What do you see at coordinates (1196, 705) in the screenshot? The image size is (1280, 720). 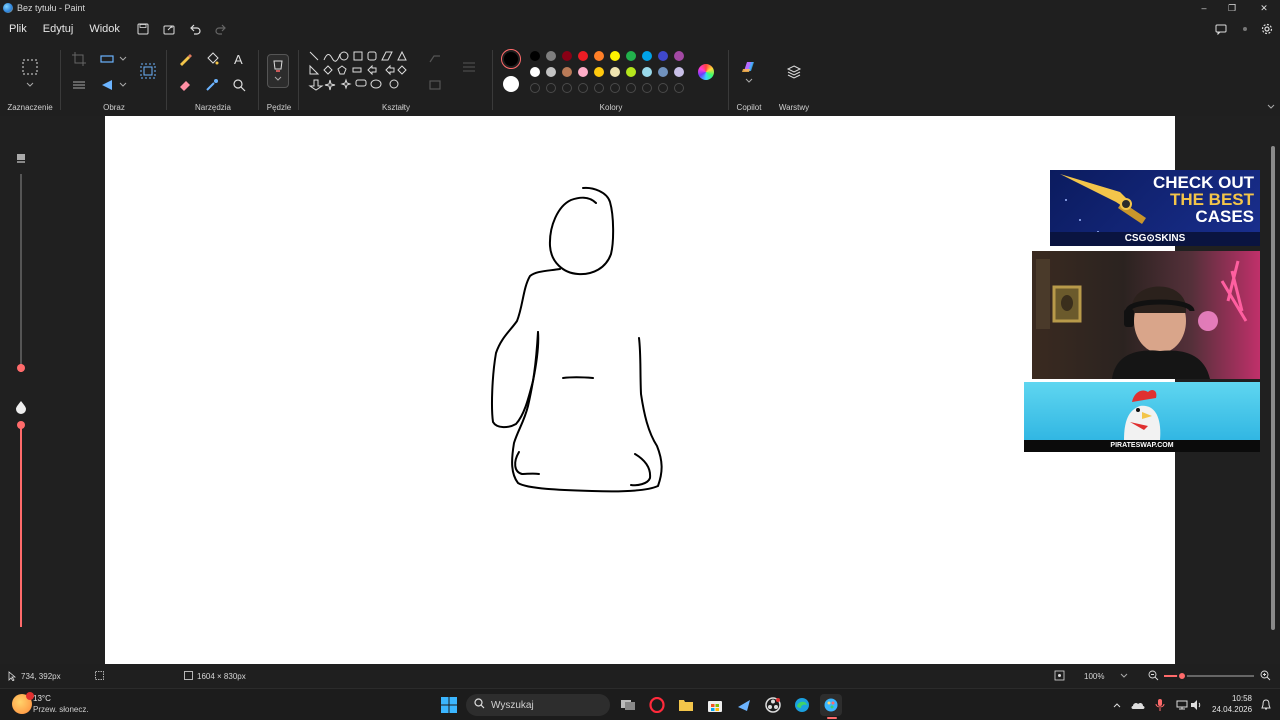 I see `volume-icon` at bounding box center [1196, 705].